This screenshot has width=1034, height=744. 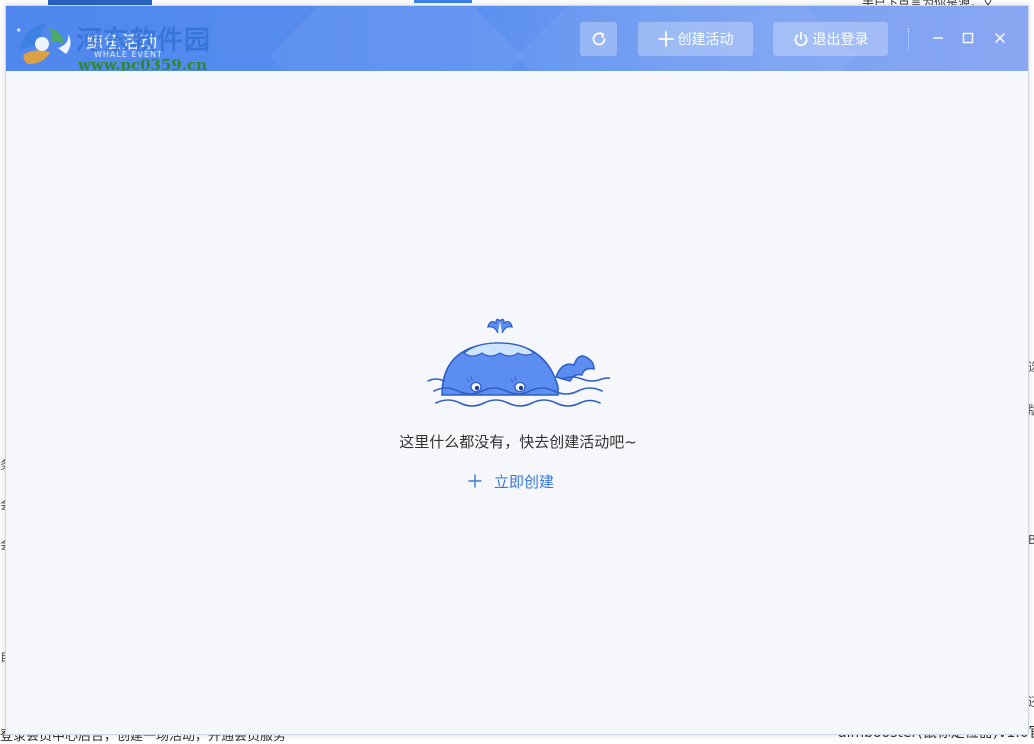 I want to click on refresh-button, so click(x=598, y=39).